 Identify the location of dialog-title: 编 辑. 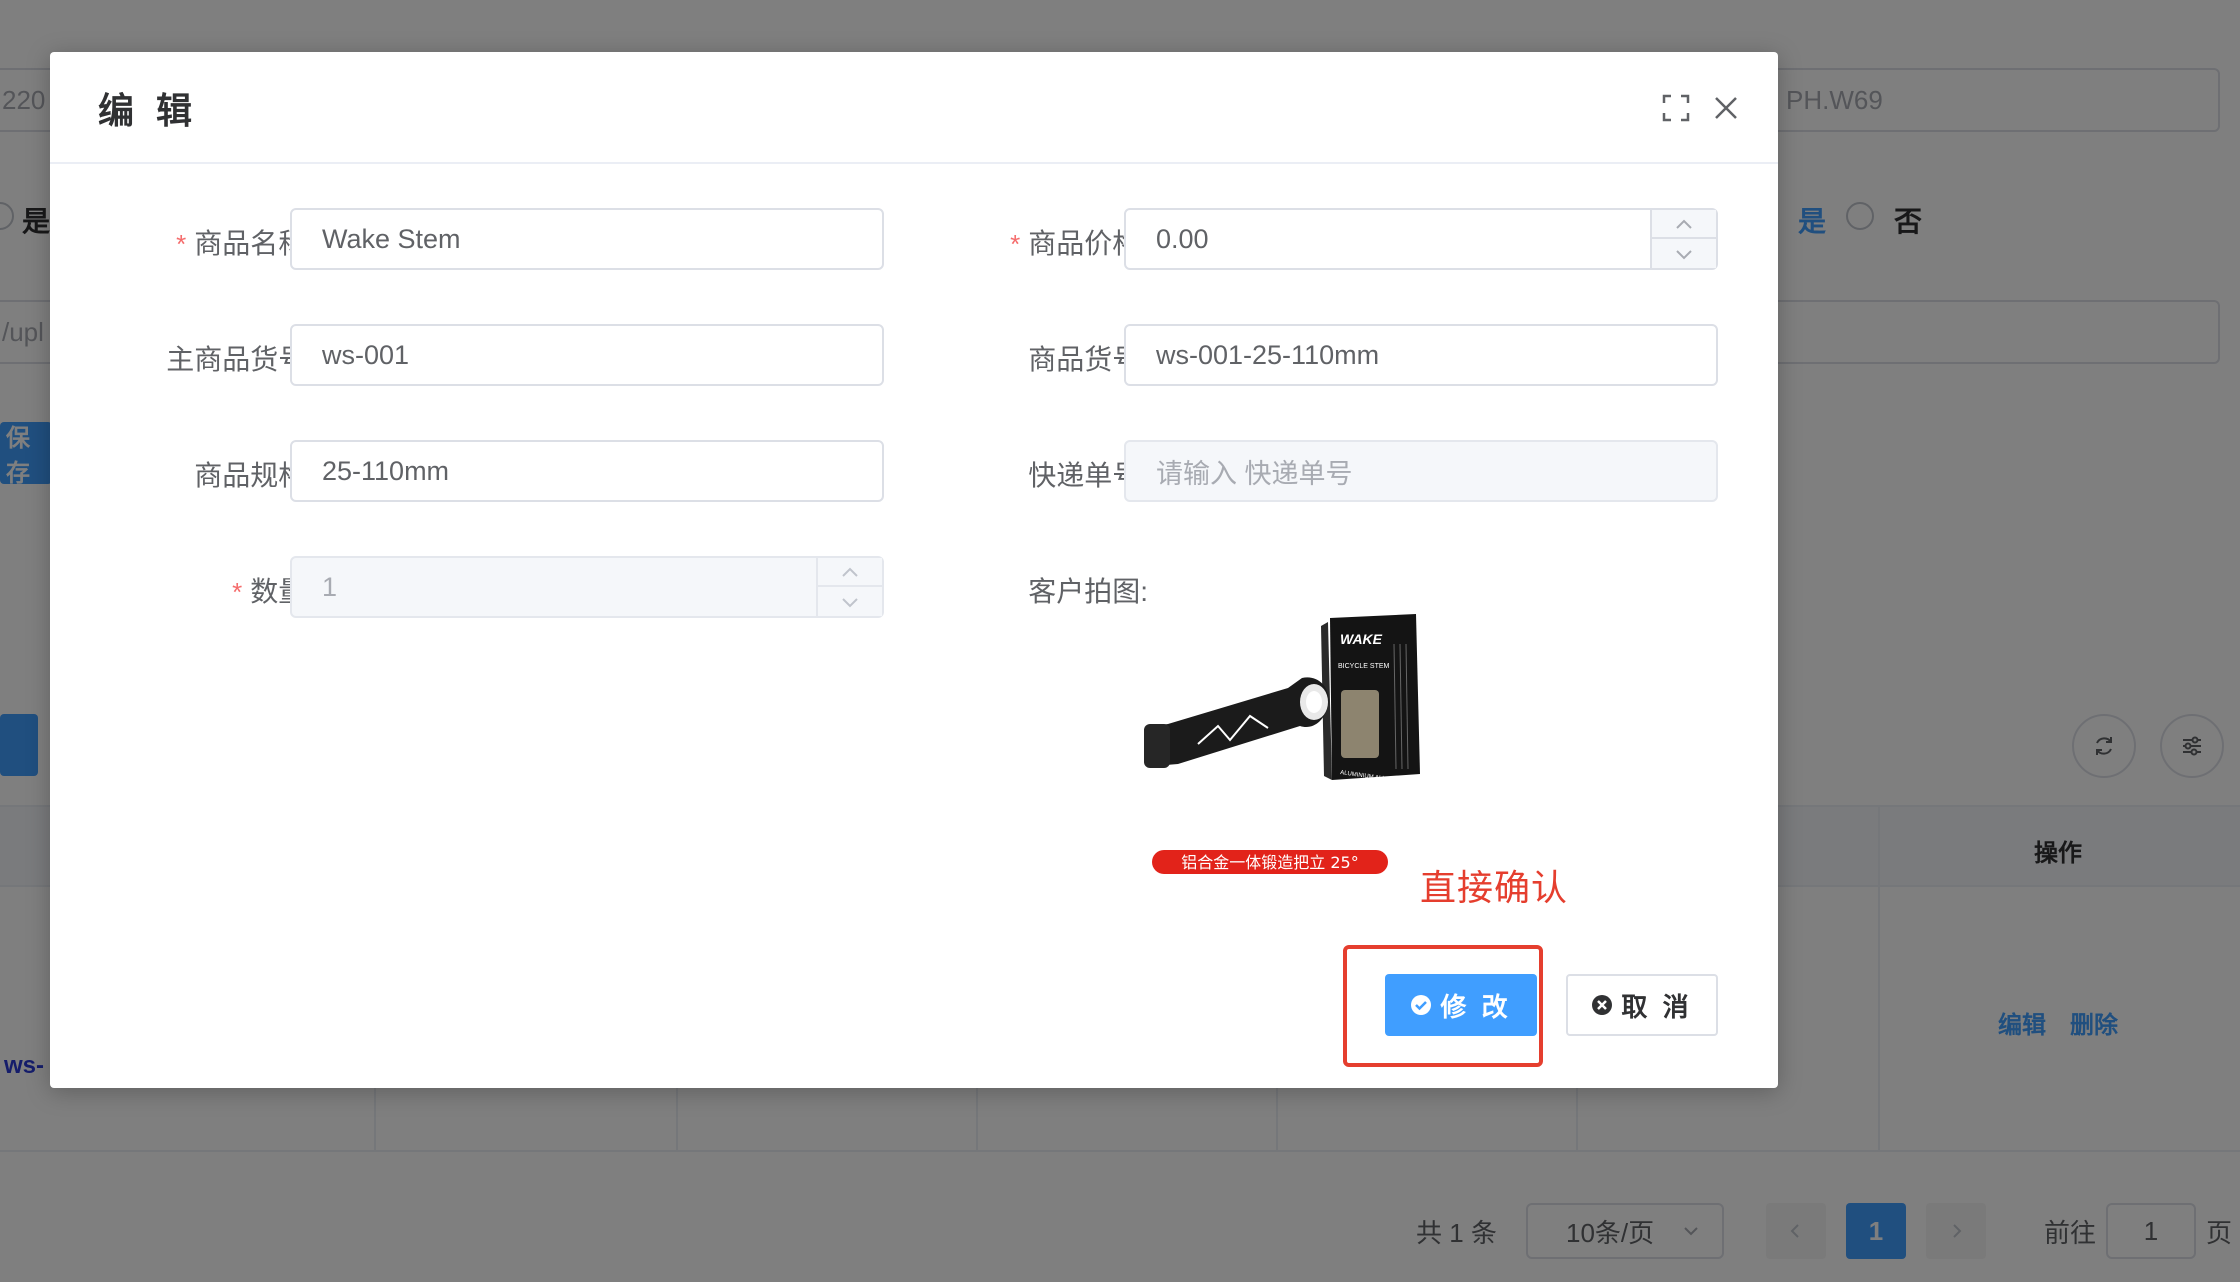
(148, 110).